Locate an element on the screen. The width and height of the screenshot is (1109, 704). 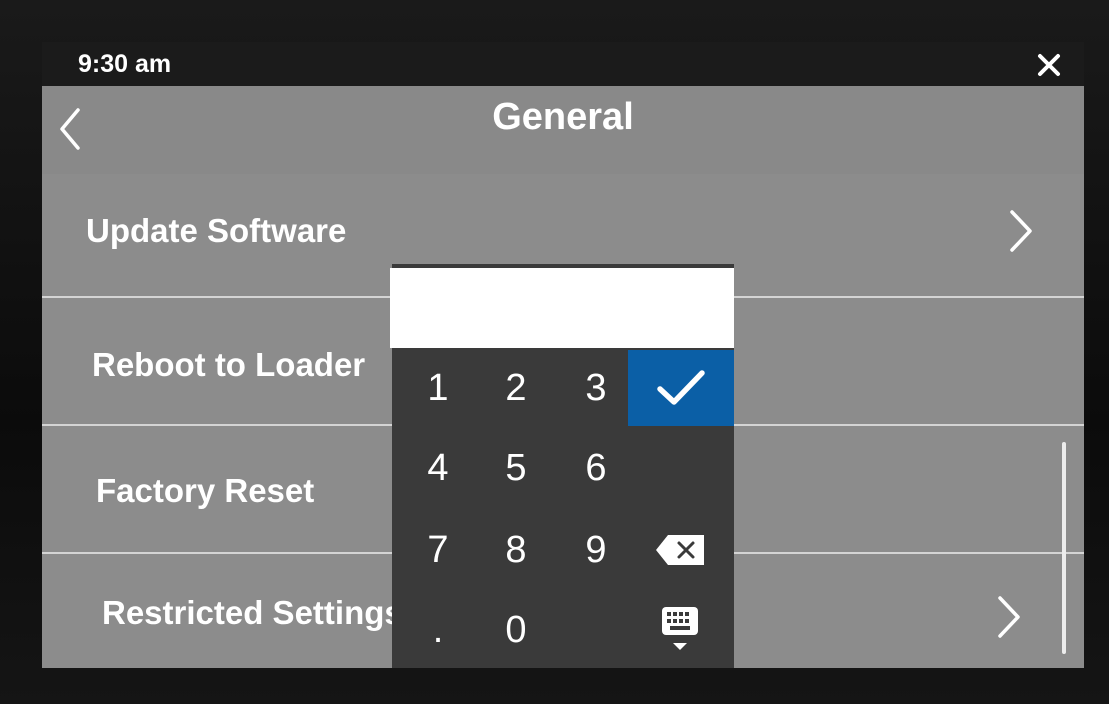
menu-item-label: Restricted Settings is located at coordinates (252, 612).